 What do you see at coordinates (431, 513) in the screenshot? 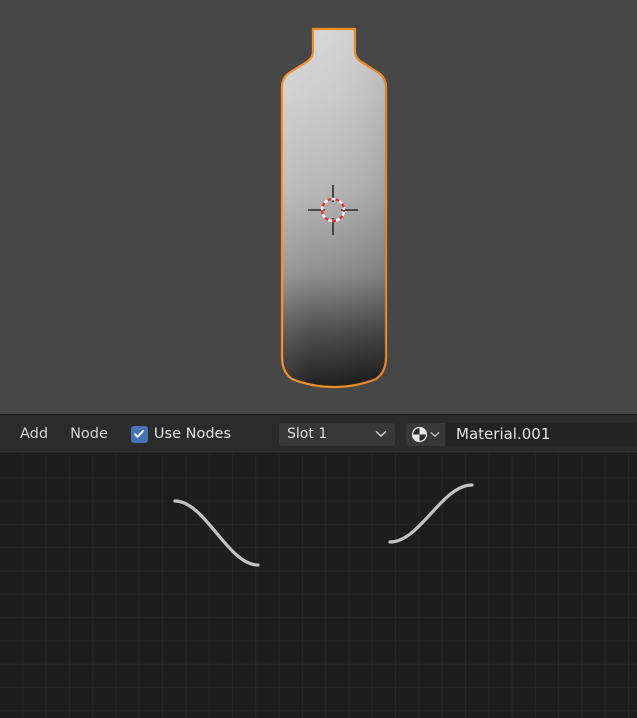
I see `link-z-to-viewer` at bounding box center [431, 513].